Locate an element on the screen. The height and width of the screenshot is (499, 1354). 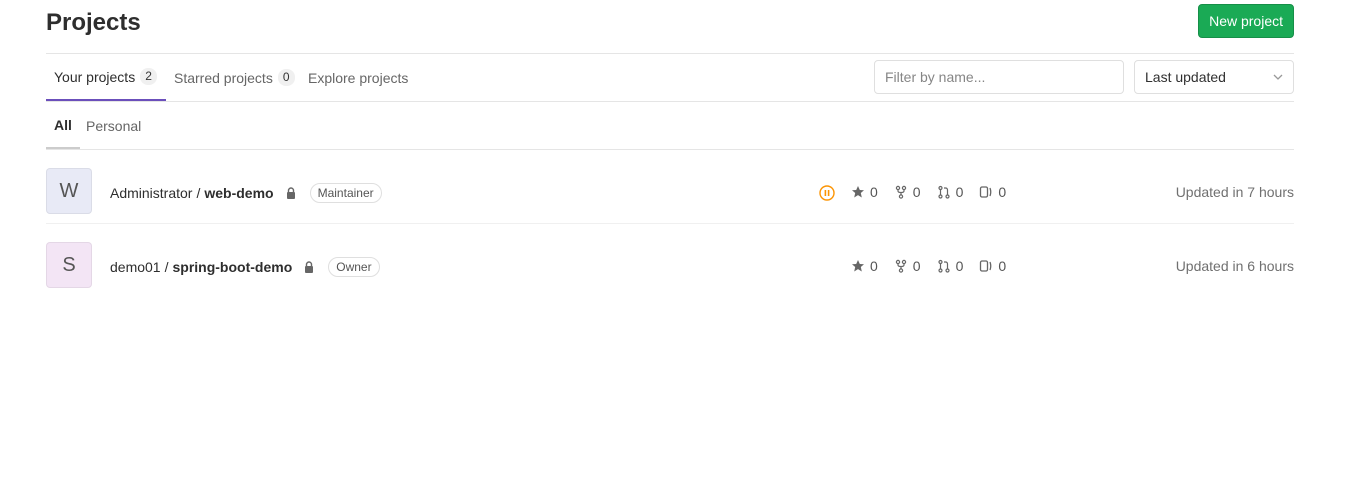
role-badge: Maintainer is located at coordinates (345, 193).